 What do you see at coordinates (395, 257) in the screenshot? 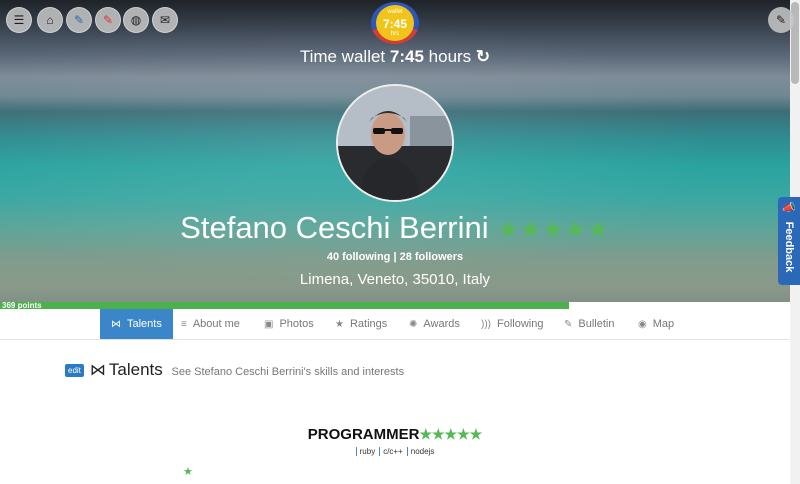
I see `follow-counts: 40 following | 28 followers` at bounding box center [395, 257].